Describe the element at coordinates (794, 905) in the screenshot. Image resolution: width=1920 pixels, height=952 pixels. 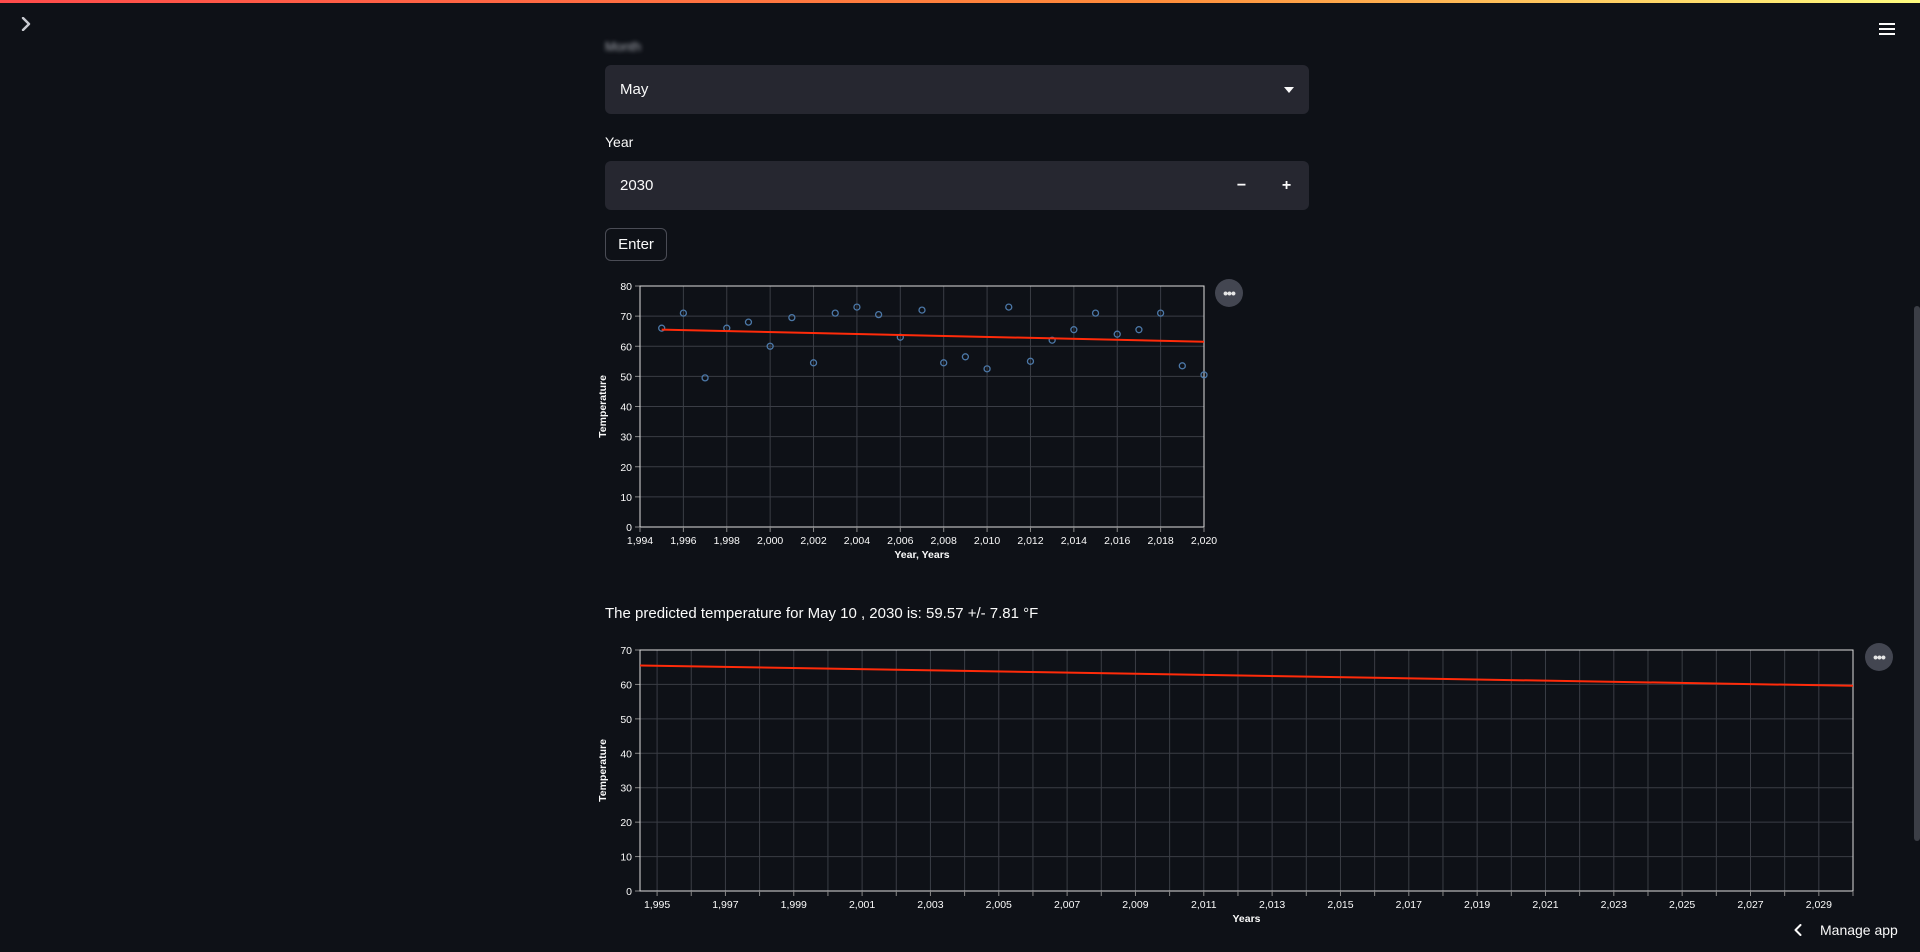
I see `x-tick-label: 1,999` at that location.